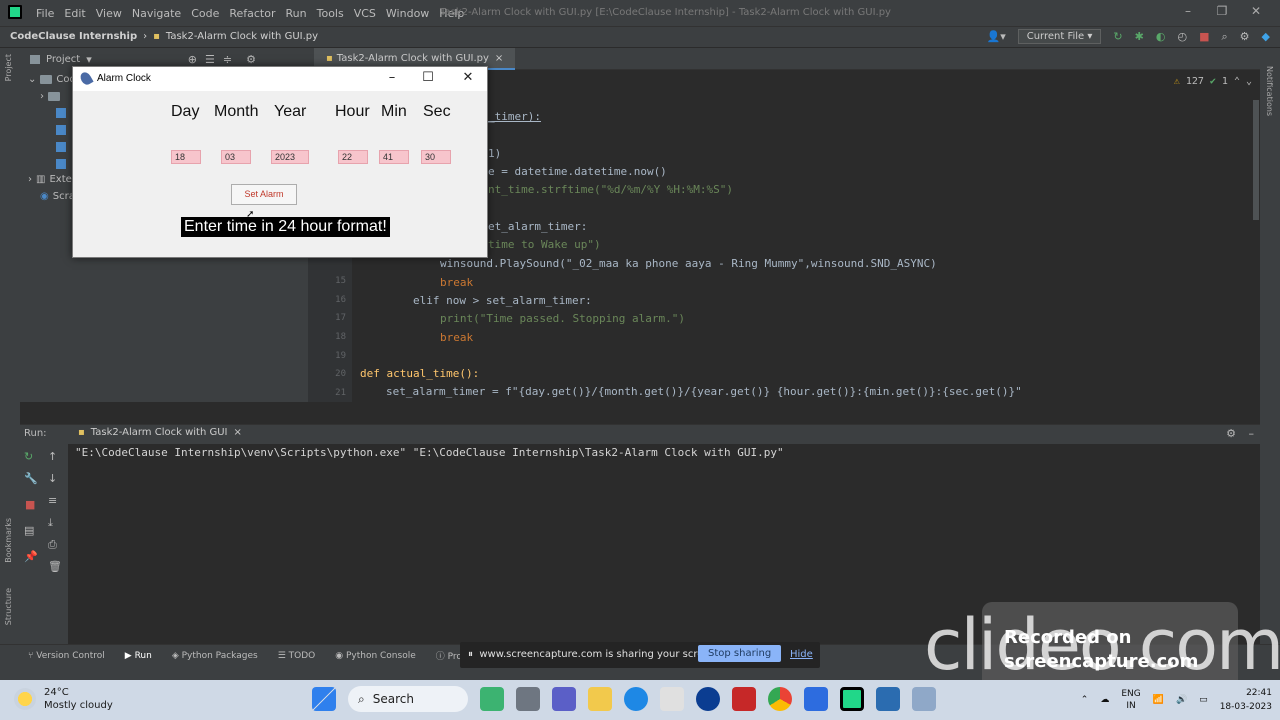 Image resolution: width=1280 pixels, height=720 pixels. I want to click on month-input: 03, so click(236, 157).